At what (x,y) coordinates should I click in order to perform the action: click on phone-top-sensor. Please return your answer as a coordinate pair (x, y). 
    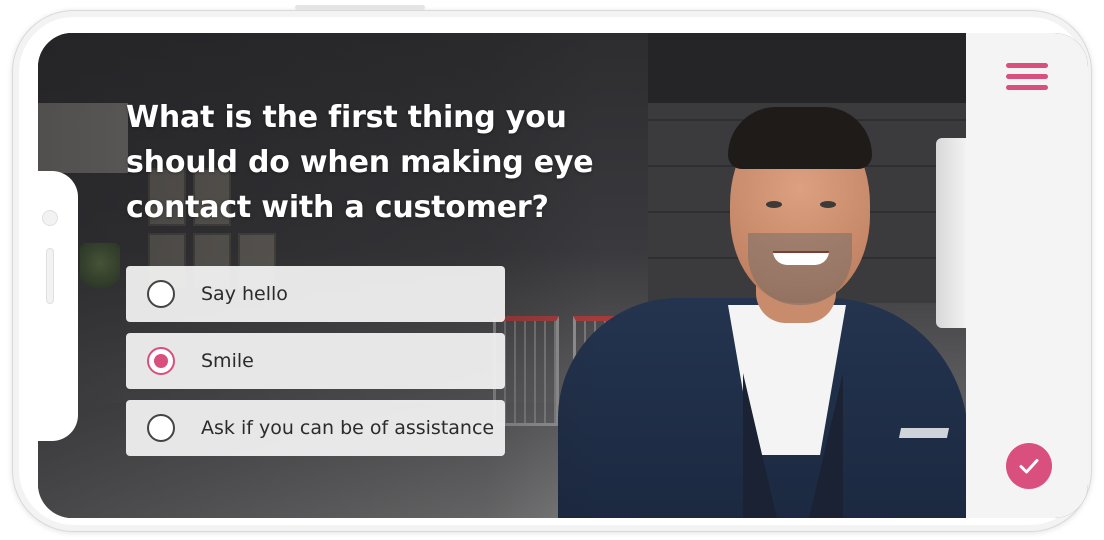
    Looking at the image, I should click on (360, 7).